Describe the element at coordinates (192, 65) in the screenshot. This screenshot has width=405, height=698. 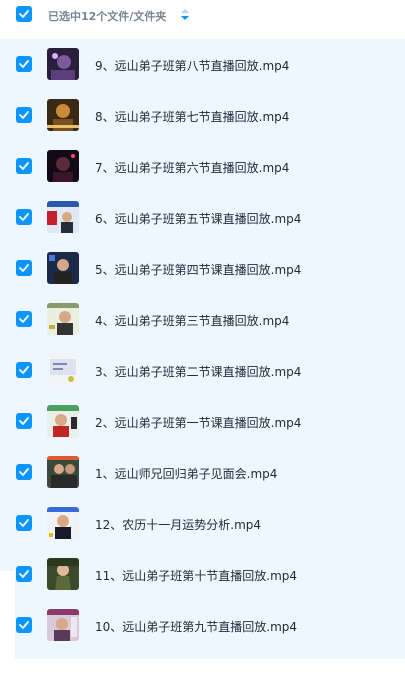
I see `file-name: 9、远山弟子班第八节直播回放.mp4` at that location.